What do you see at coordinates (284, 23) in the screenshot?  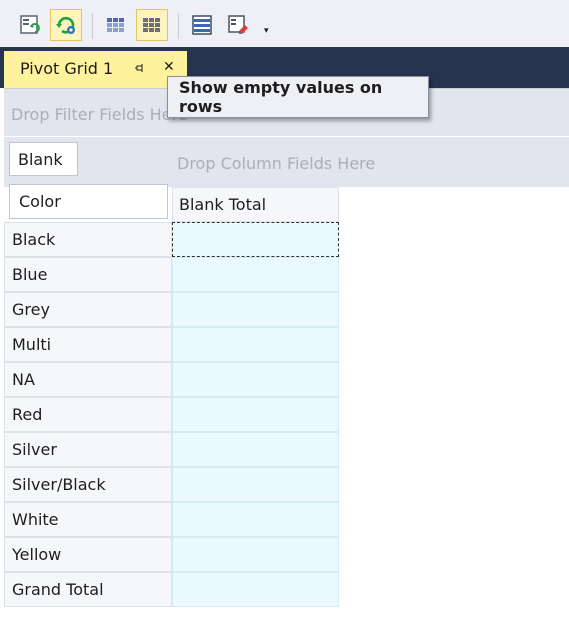 I see `toolbar: ▾` at bounding box center [284, 23].